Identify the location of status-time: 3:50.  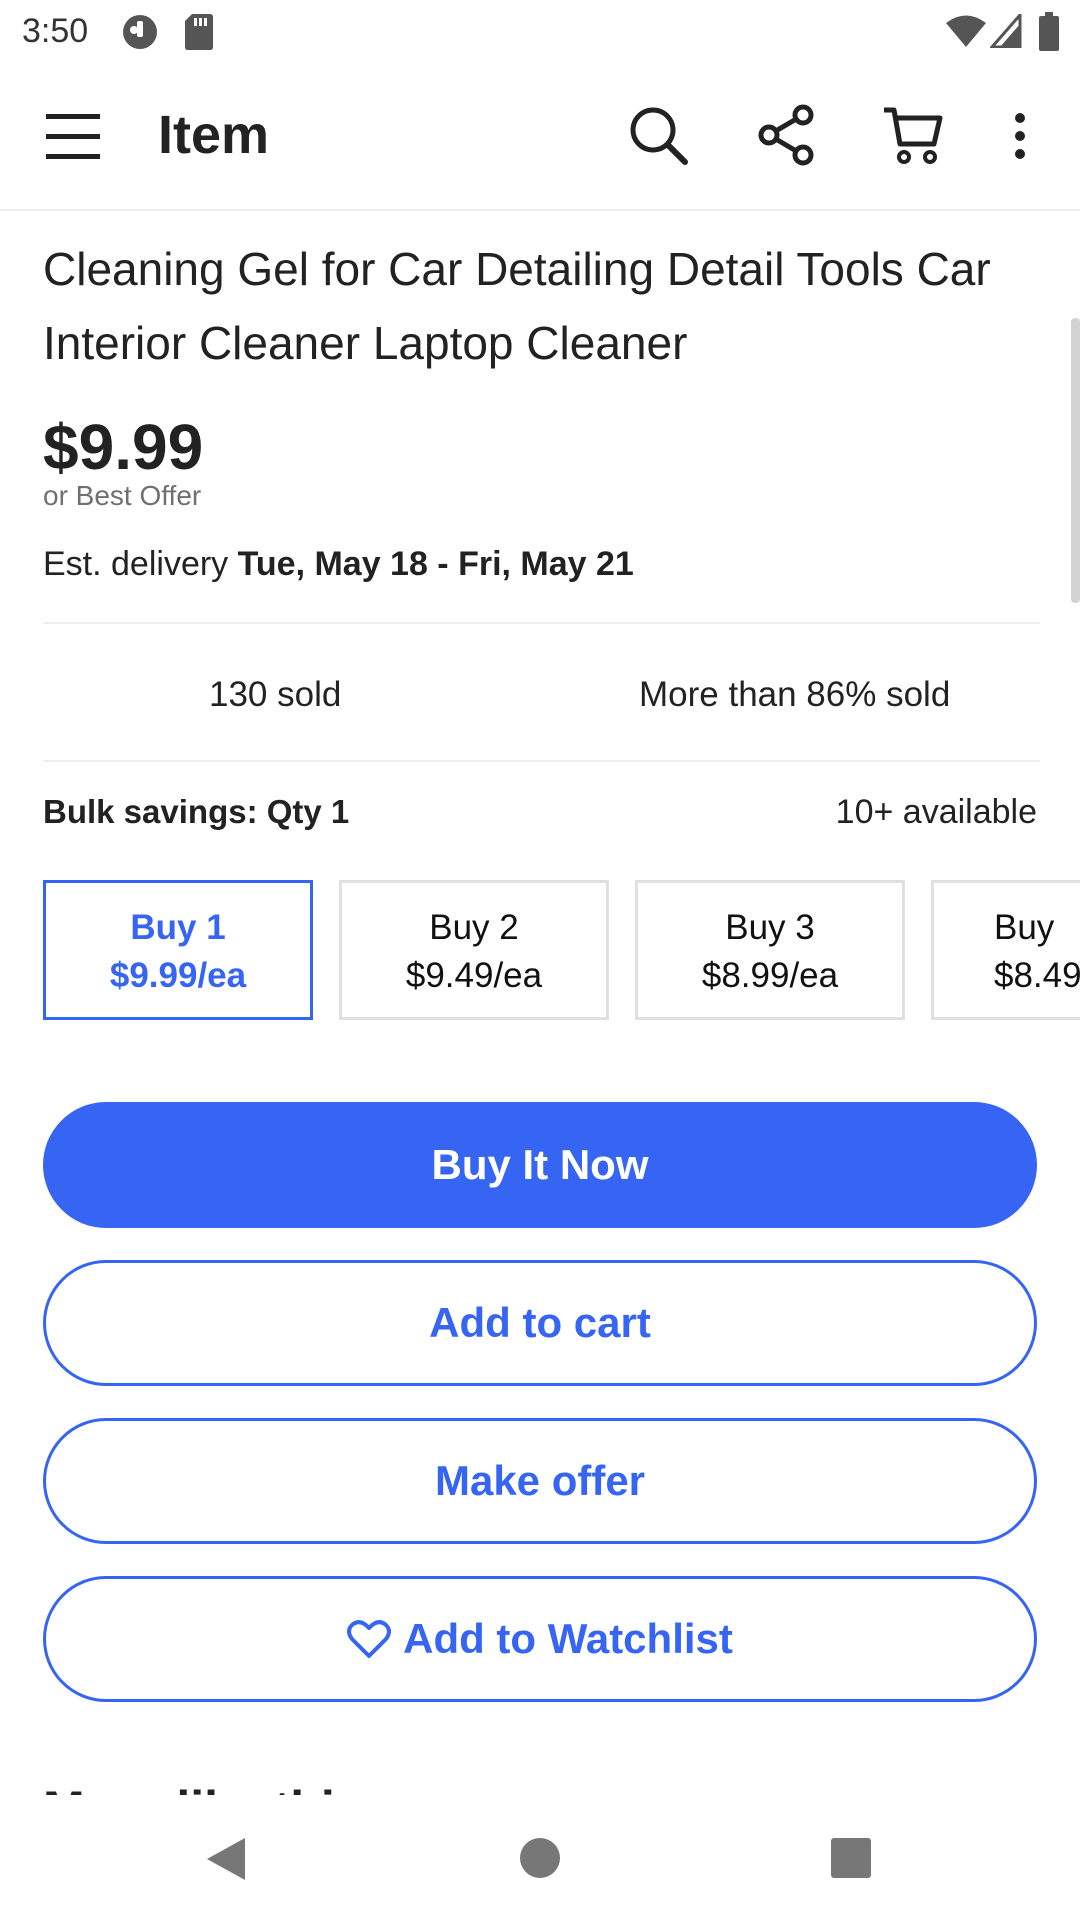
(55, 31).